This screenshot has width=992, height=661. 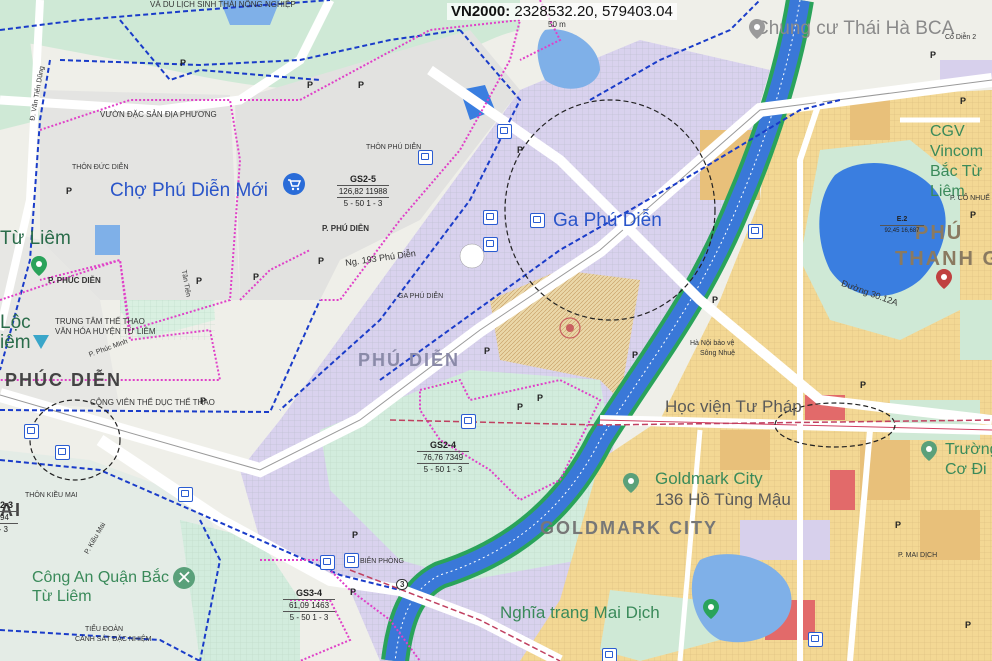 I want to click on p-co-nhue-label: P. CỔ NHUẾ, so click(x=970, y=198).